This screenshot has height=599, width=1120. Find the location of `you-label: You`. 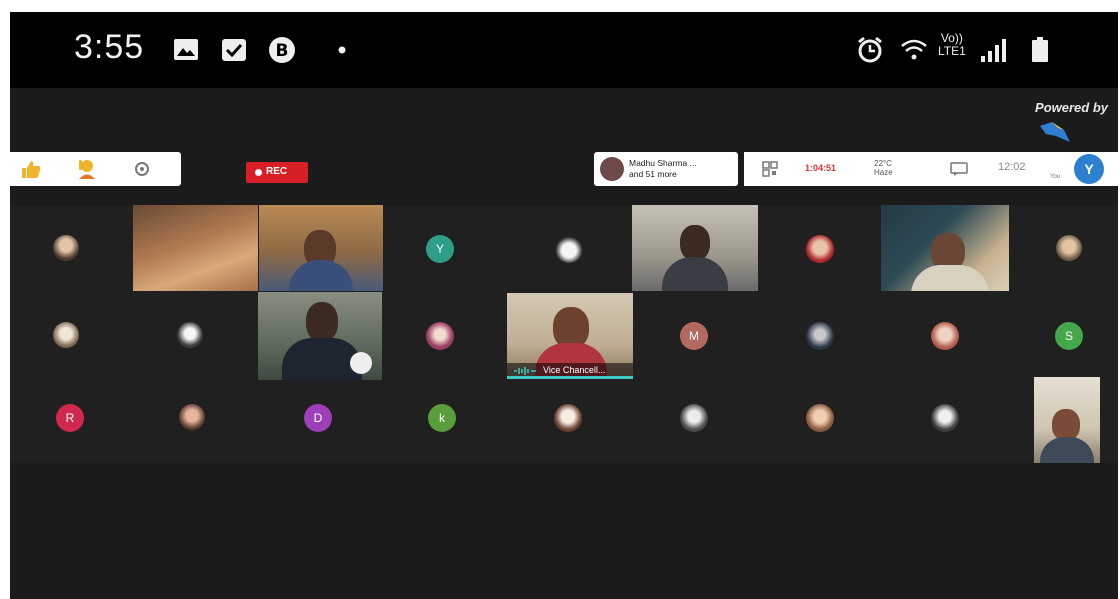

you-label: You is located at coordinates (1055, 177).